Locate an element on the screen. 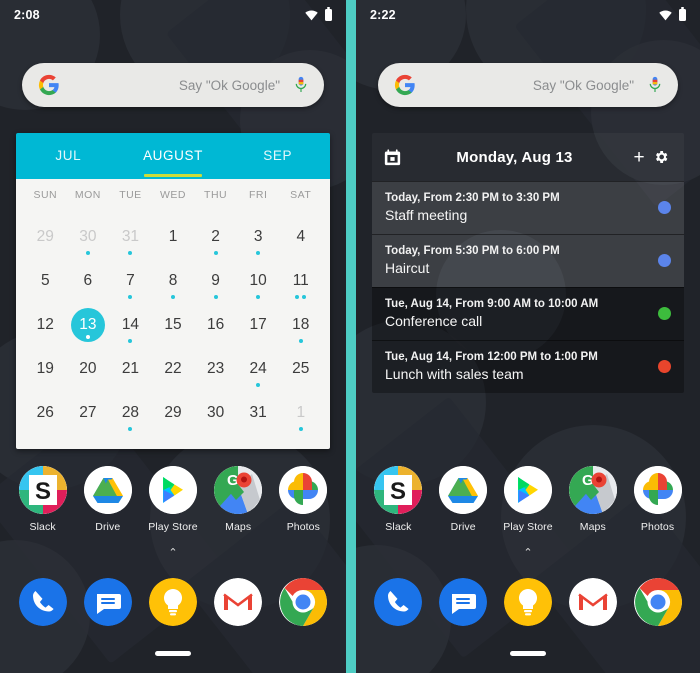 The height and width of the screenshot is (673, 700). calendar-day-number: 20 is located at coordinates (88, 369).